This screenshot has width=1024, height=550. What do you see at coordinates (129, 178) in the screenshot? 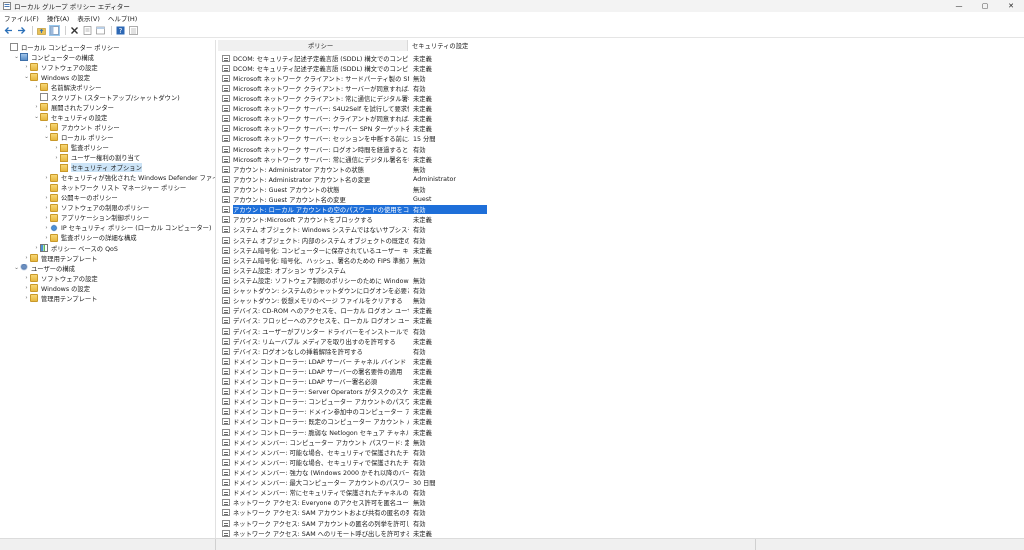
I see `tree-item: › セキュリティが強化された Windows Defender ファイアウォール` at bounding box center [129, 178].